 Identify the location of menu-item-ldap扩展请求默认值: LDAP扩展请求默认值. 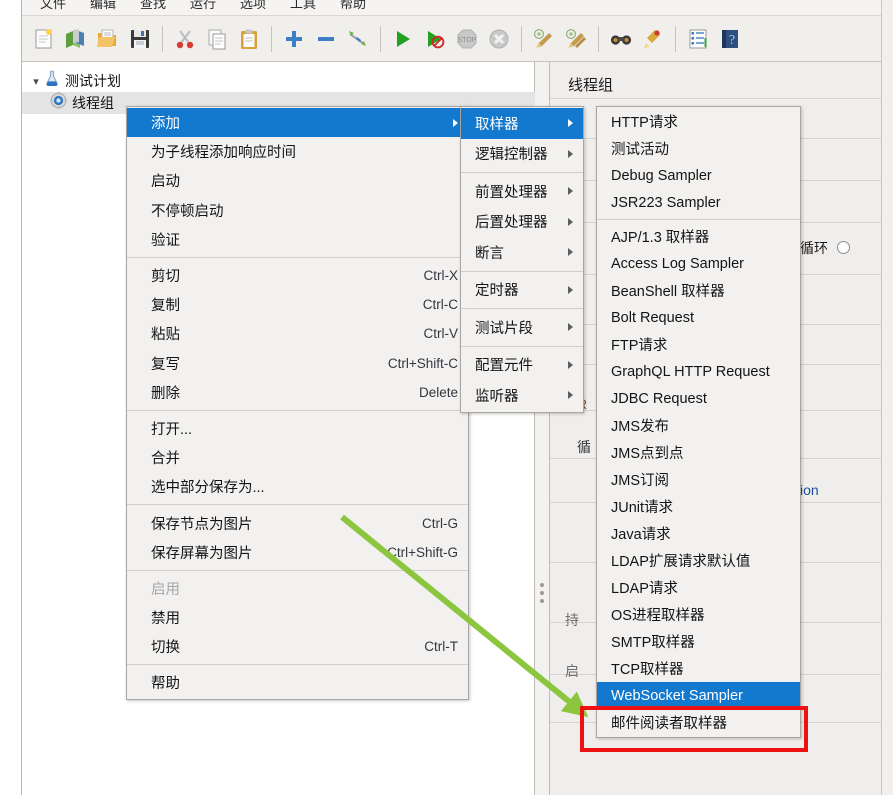
(698, 560).